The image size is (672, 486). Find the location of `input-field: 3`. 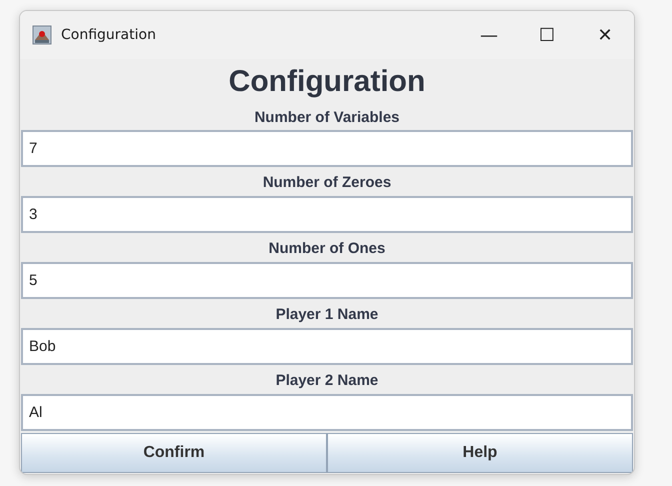

input-field: 3 is located at coordinates (327, 214).